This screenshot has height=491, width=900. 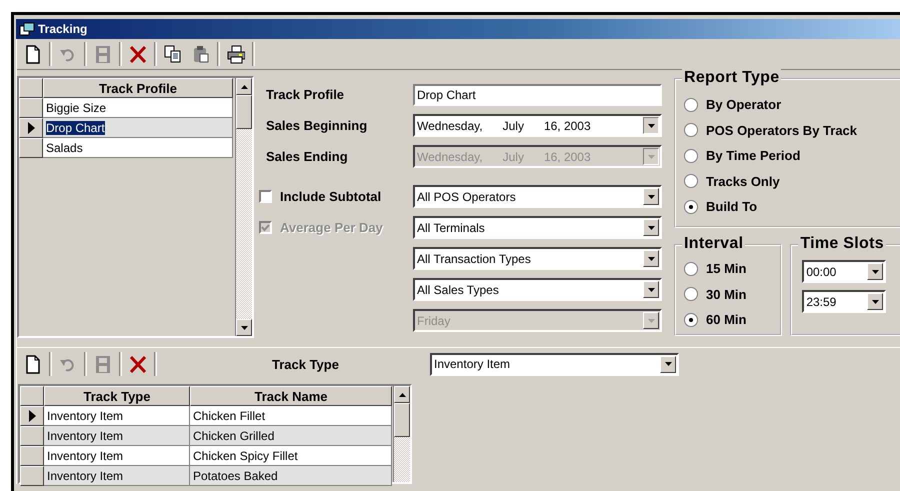 I want to click on column-header: Track Profile, so click(x=138, y=88).